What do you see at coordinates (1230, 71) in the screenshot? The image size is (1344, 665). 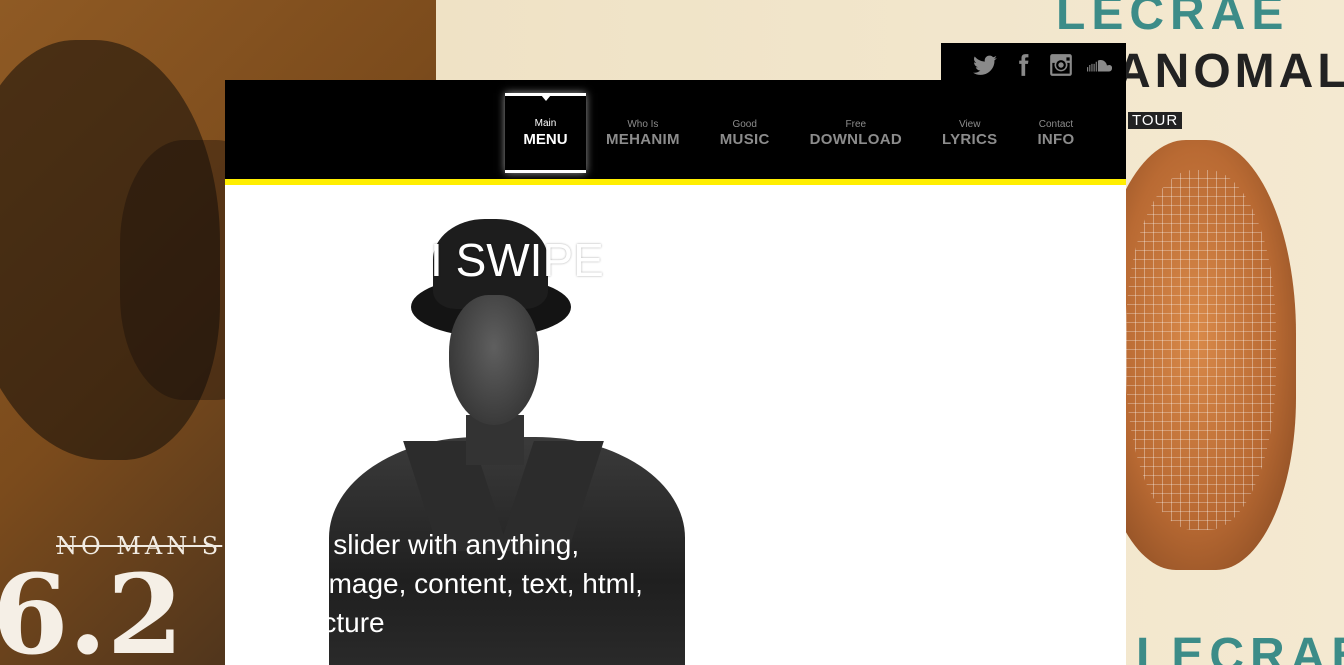 I see `album-title: ANOMALY` at bounding box center [1230, 71].